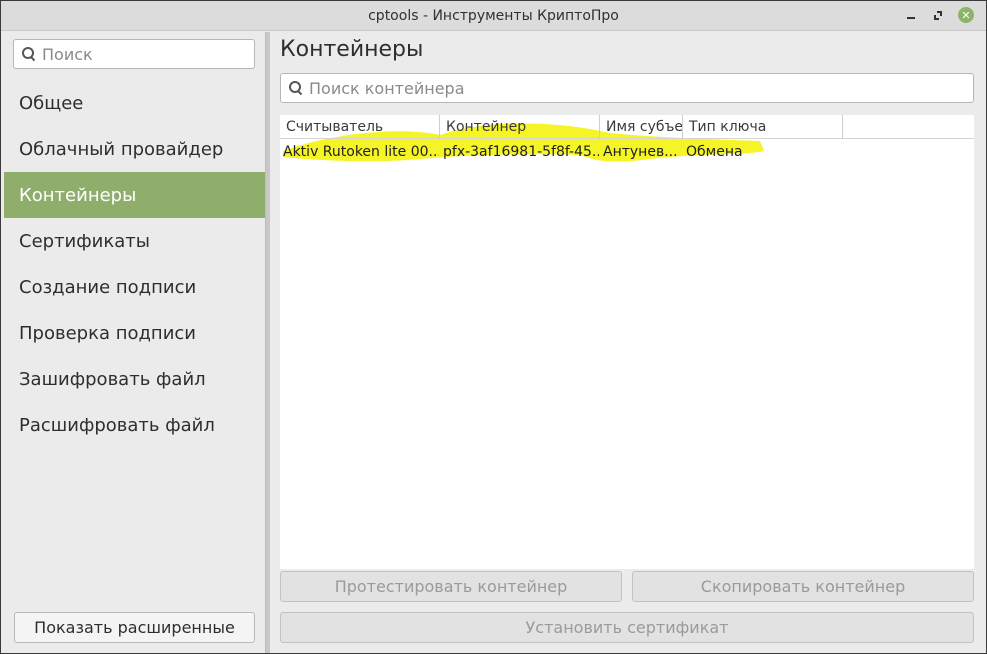 The image size is (987, 654). I want to click on column-header-container: Контейнер, so click(520, 127).